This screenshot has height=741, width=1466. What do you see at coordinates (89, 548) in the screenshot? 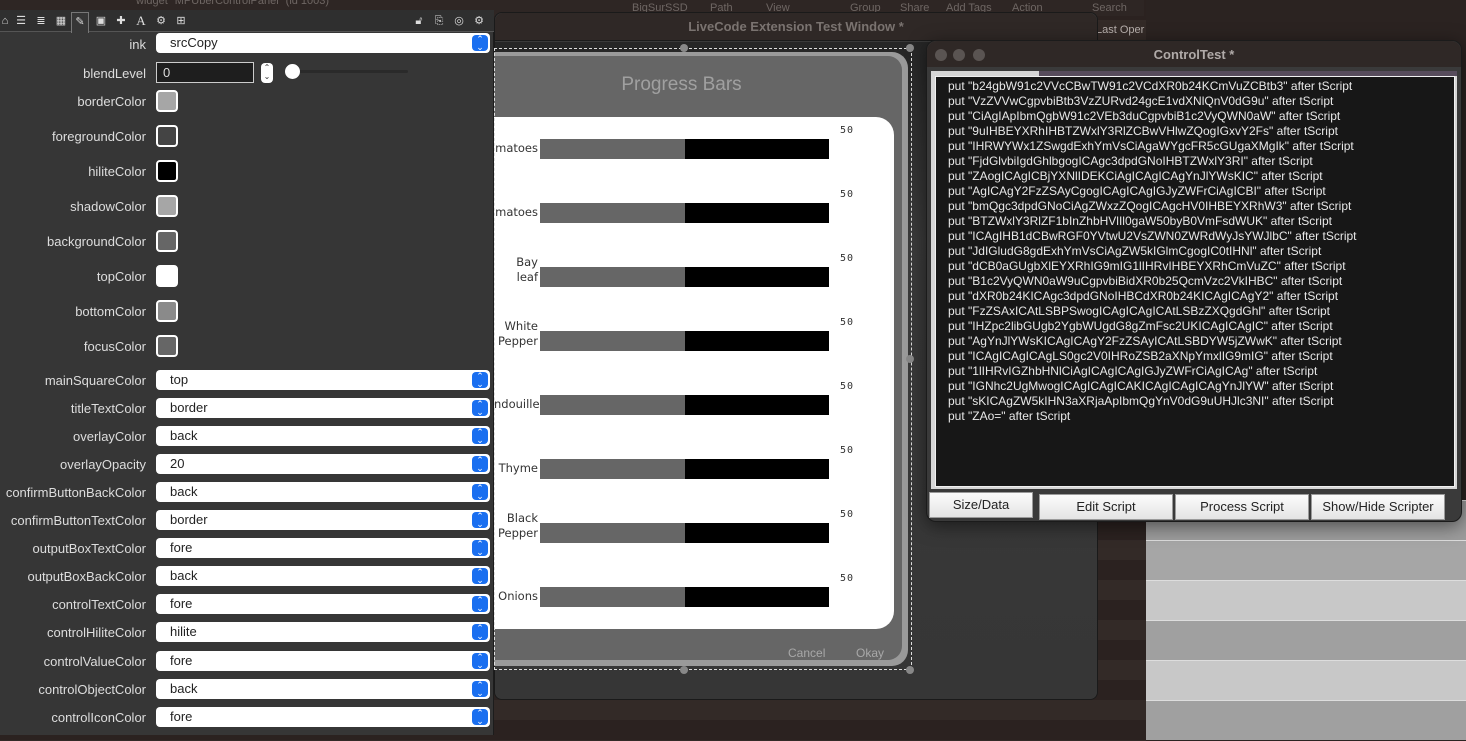
I see `select-label: outputBoxTextColor` at bounding box center [89, 548].